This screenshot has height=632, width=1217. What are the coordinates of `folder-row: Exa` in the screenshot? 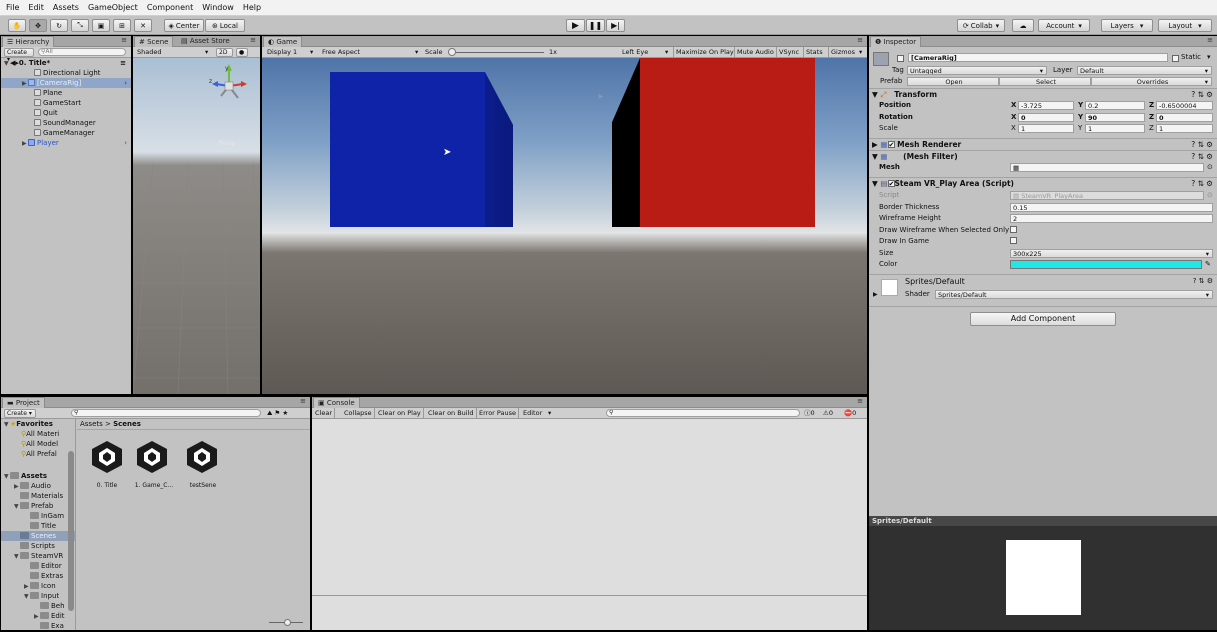 It's located at (38, 625).